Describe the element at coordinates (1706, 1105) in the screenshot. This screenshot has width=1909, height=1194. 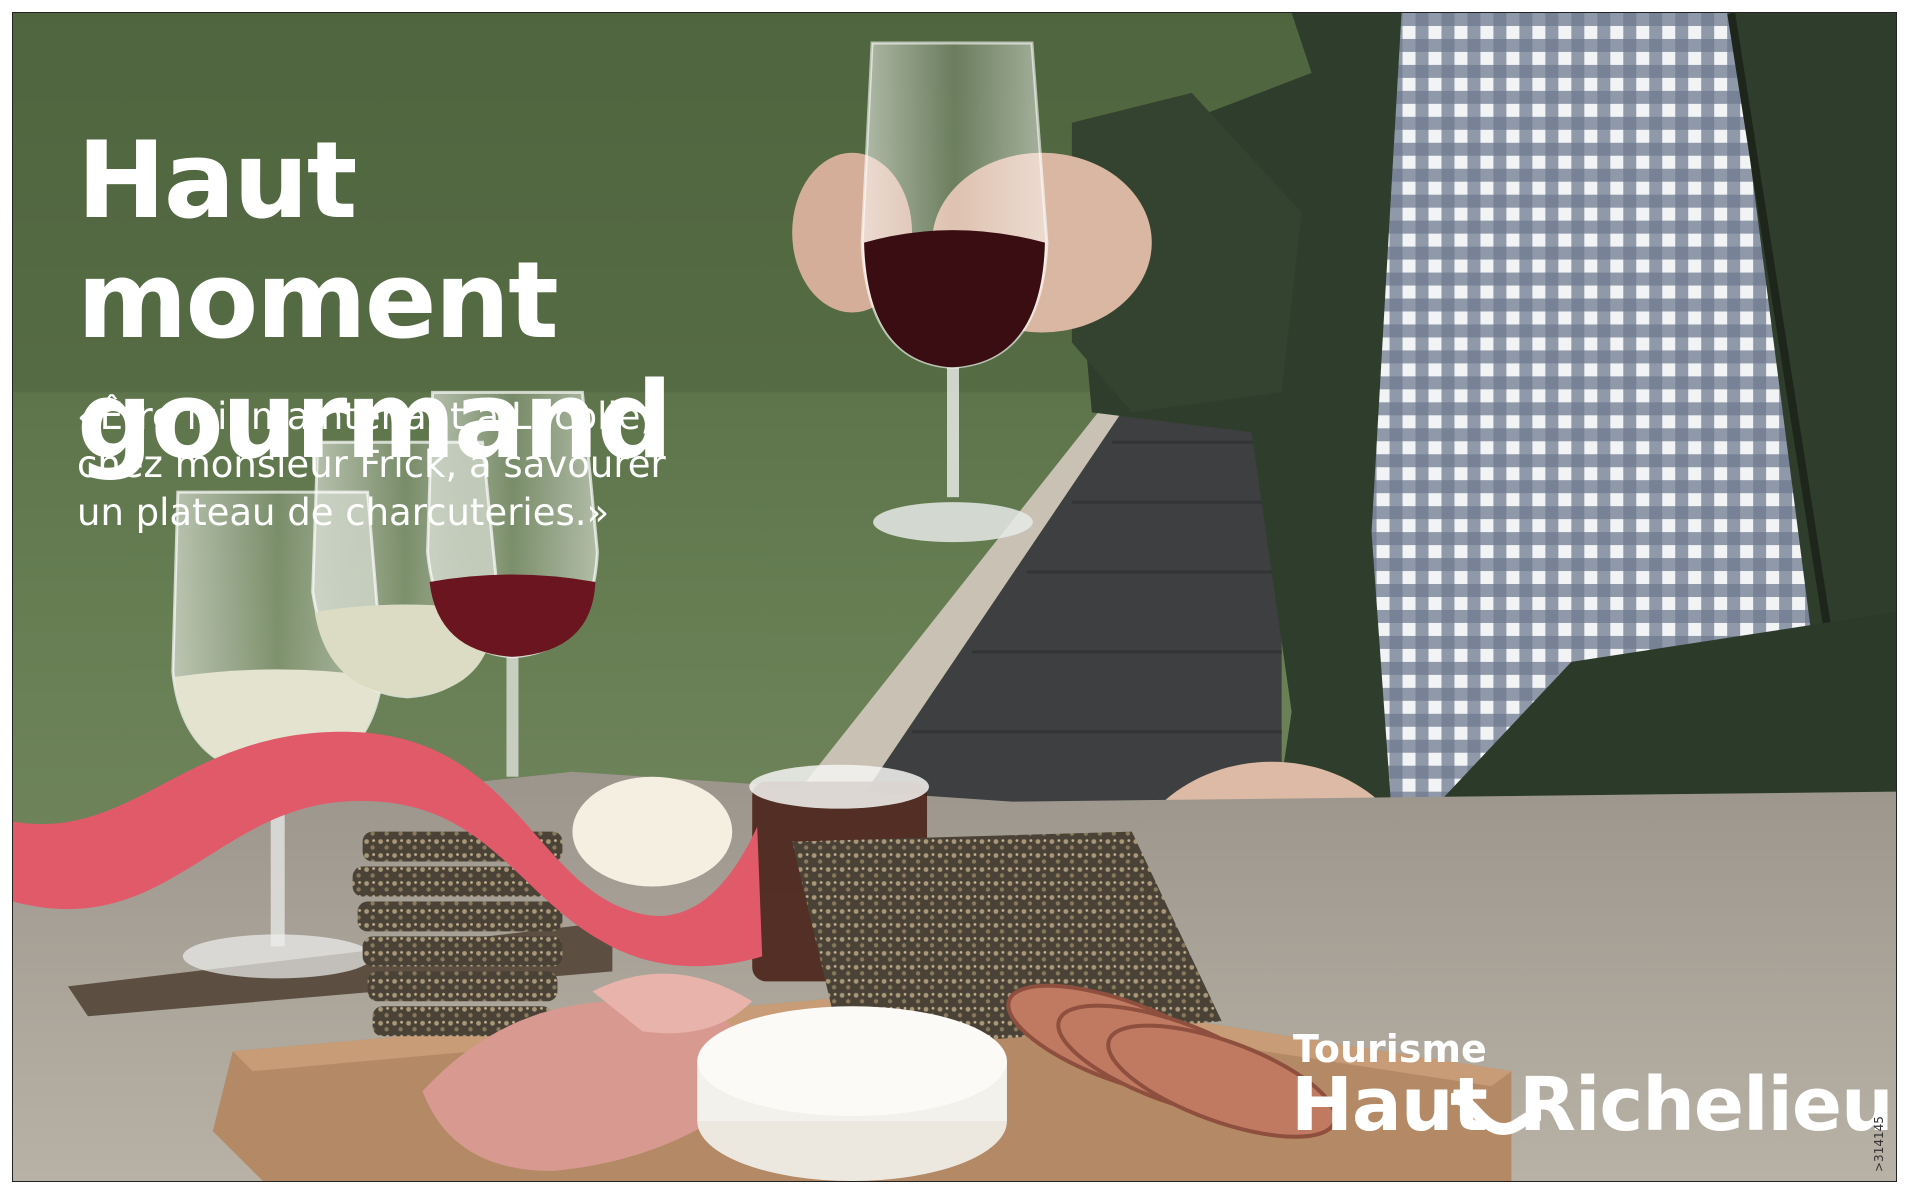
I see `brand-logo-richelieu: Richelieu` at that location.